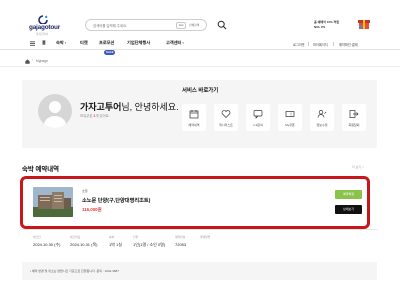 This screenshot has width=400, height=300. Describe the element at coordinates (342, 25) in the screenshot. I see `promo-banner: 홀 예배석 10% 적립 NOL PS` at that location.